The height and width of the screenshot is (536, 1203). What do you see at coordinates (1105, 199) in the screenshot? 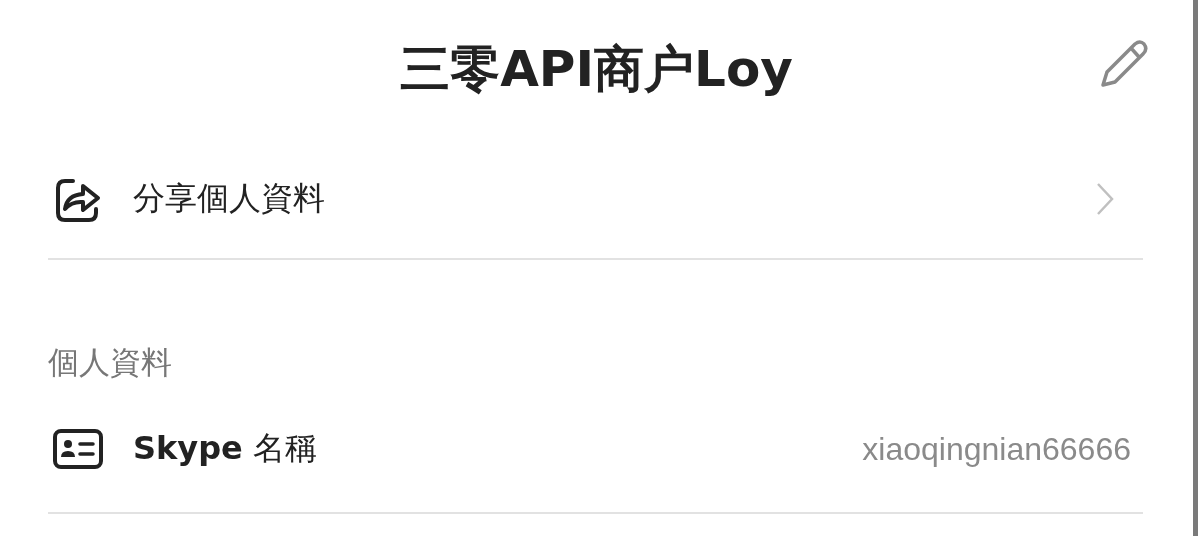
I see `chevron-right-icon` at bounding box center [1105, 199].